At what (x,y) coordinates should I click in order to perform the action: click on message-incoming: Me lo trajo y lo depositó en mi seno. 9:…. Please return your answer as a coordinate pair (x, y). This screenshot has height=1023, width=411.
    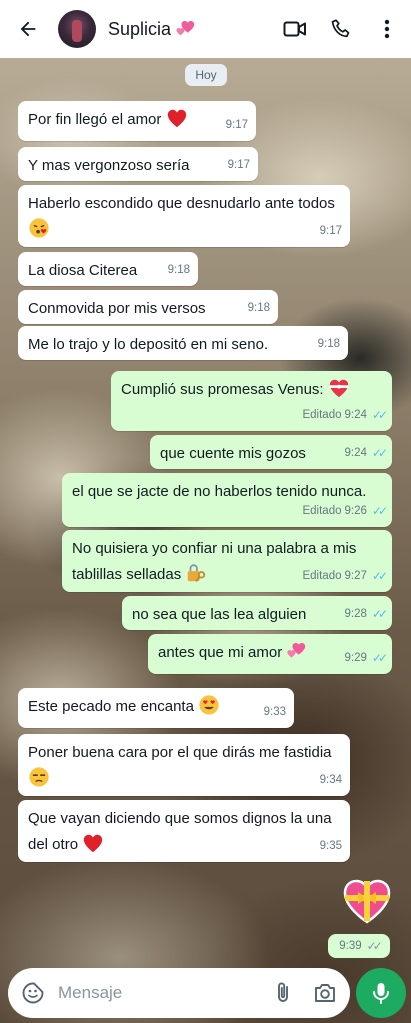
    Looking at the image, I should click on (183, 343).